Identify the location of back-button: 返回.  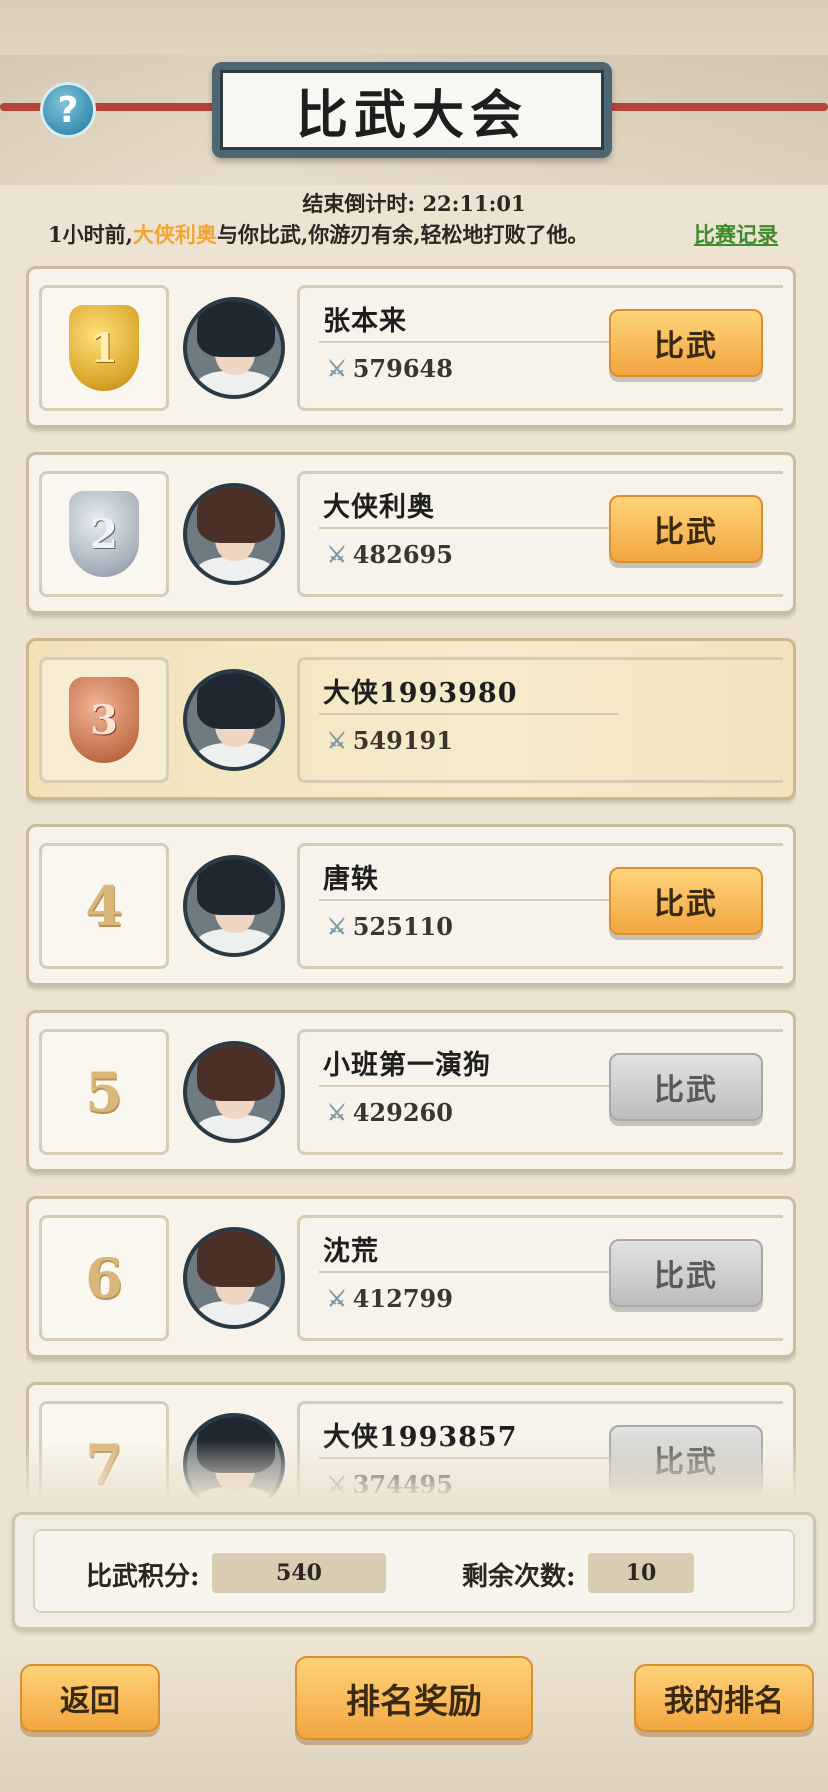
(90, 1698).